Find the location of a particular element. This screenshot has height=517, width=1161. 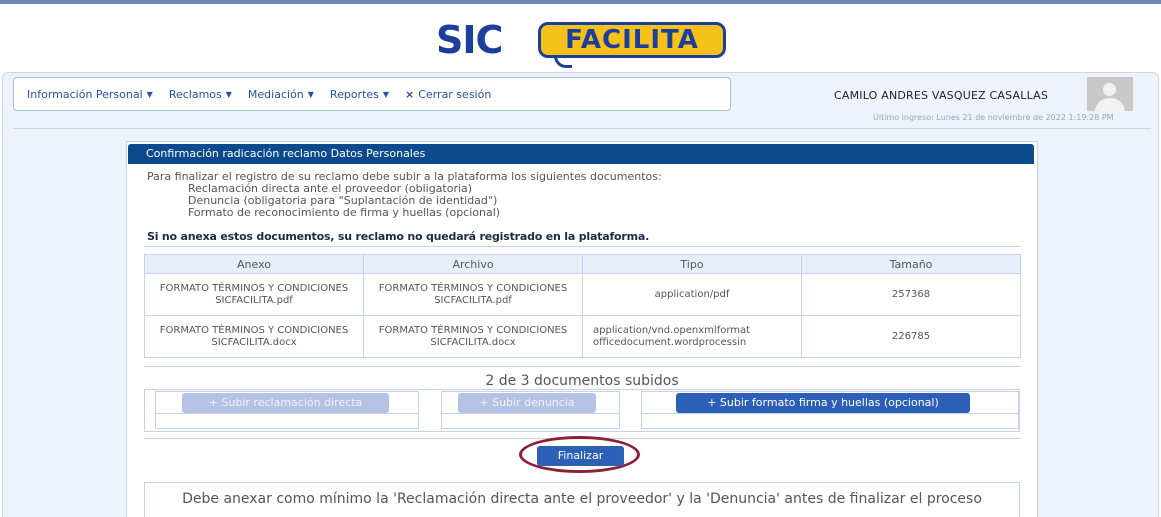

user-name: CAMILO ANDRES VASQUEZ CASALLAS is located at coordinates (941, 95).